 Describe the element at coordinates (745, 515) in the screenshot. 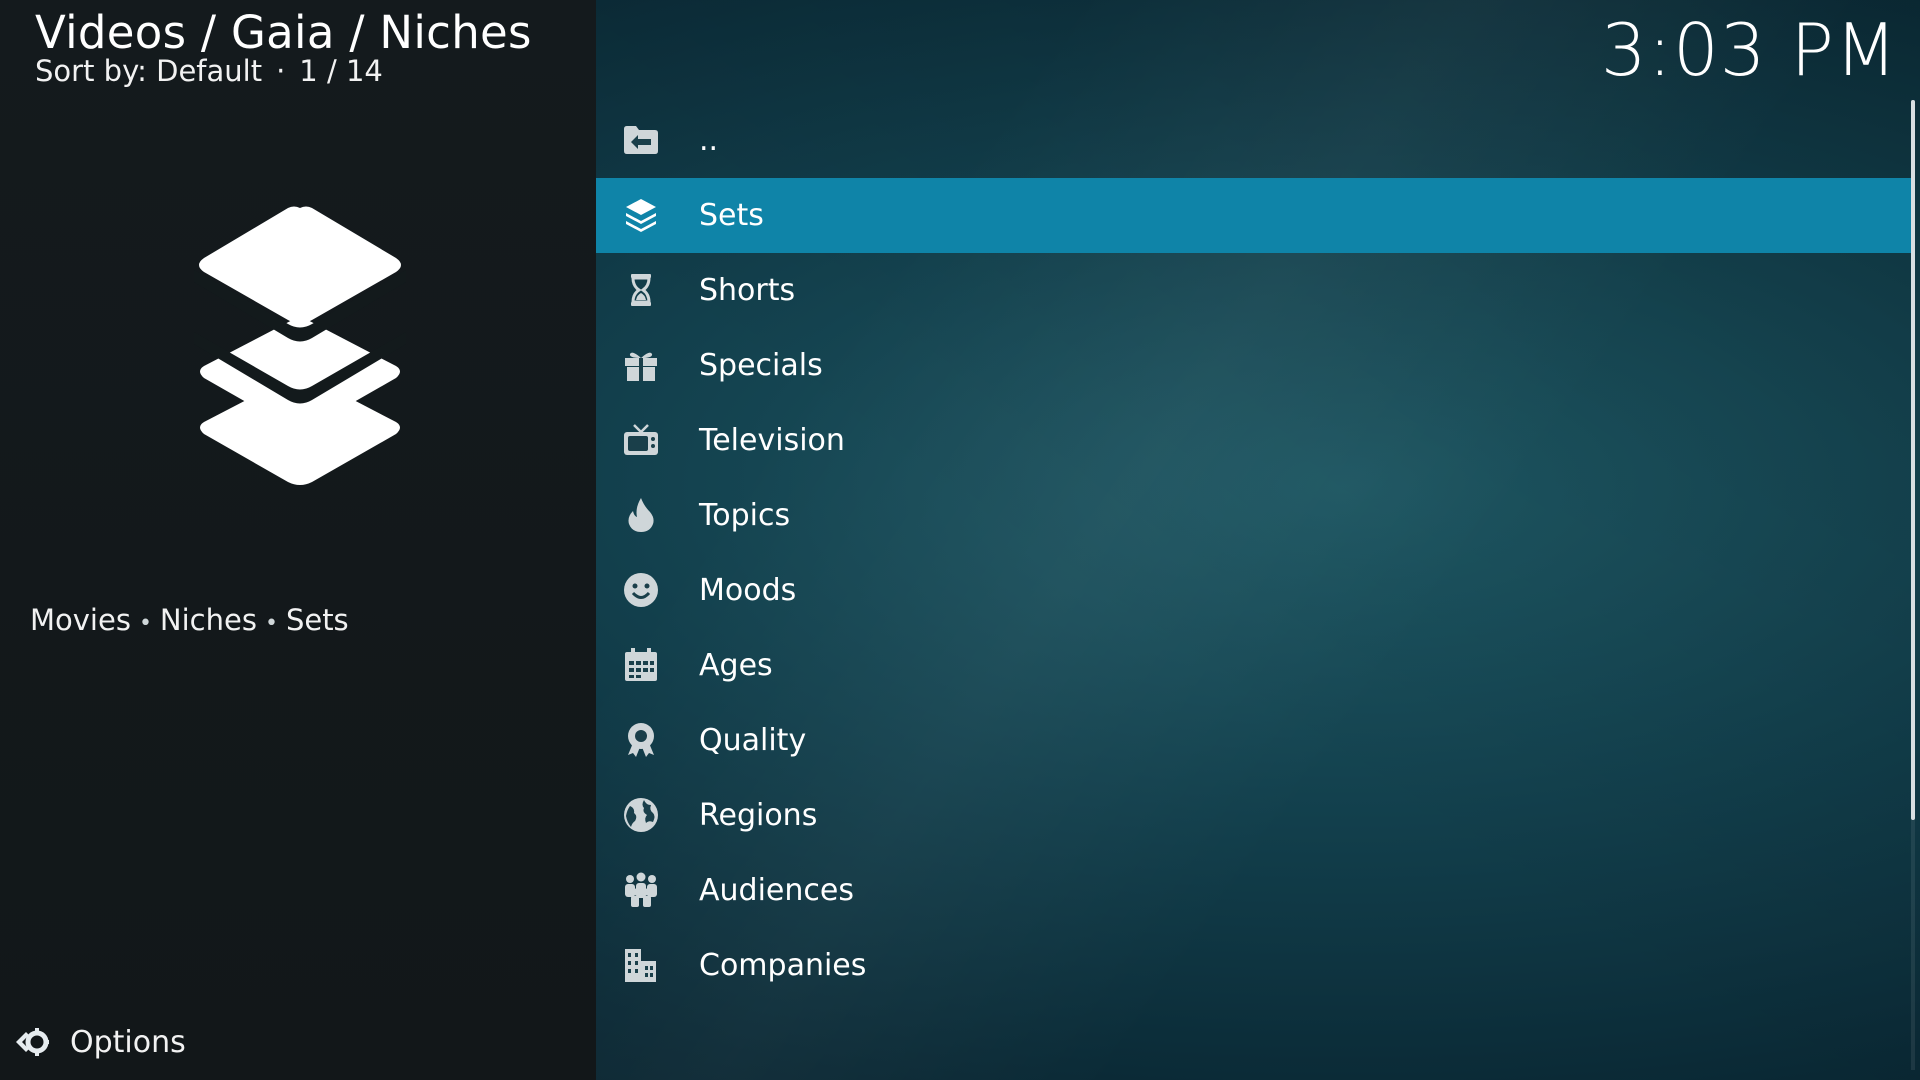

I see `list-item-label: Topics` at that location.